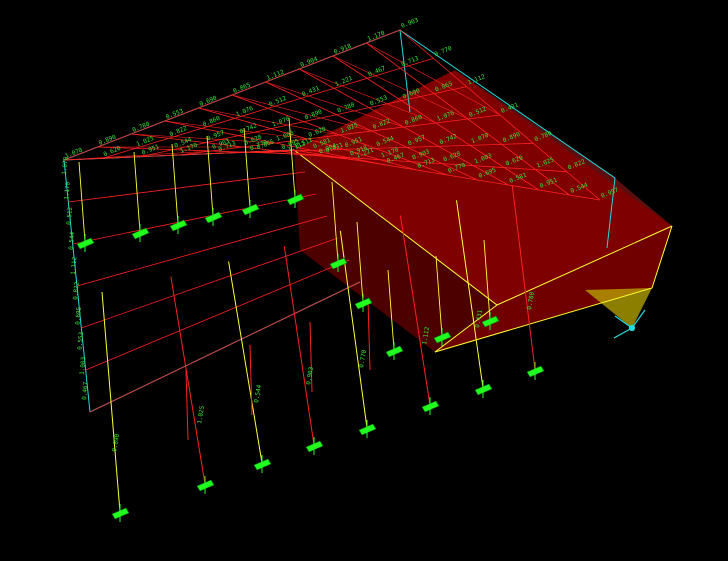 The image size is (728, 561). What do you see at coordinates (618, 308) in the screenshot?
I see `end-wedge-panel` at bounding box center [618, 308].